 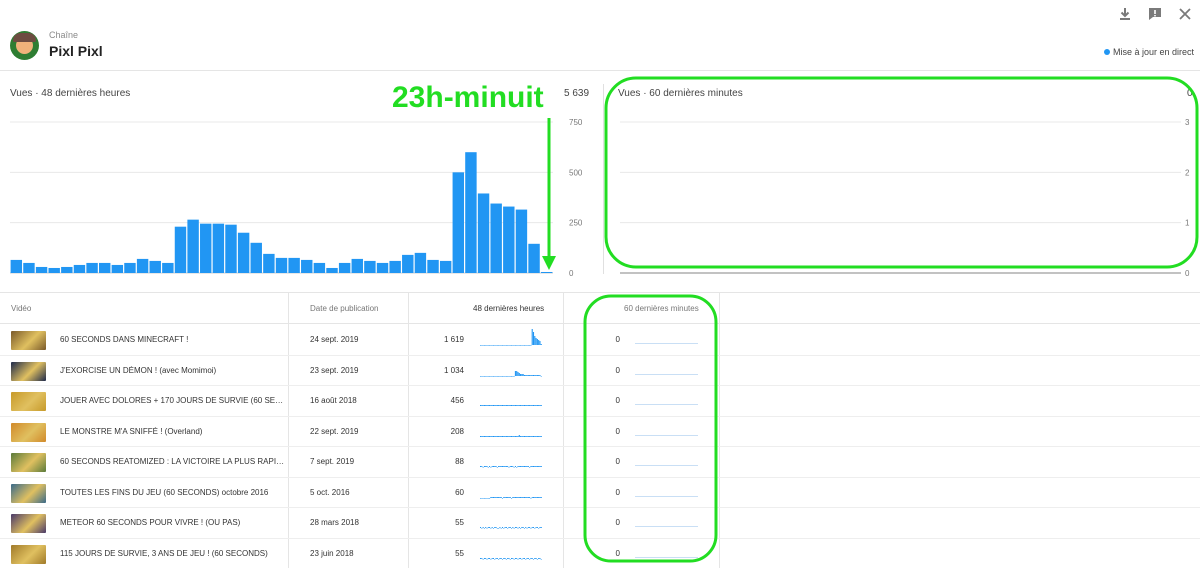 I want to click on video-title: J'EXORCISE UN DÉMON ! (avec Momimoi), so click(x=173, y=370).